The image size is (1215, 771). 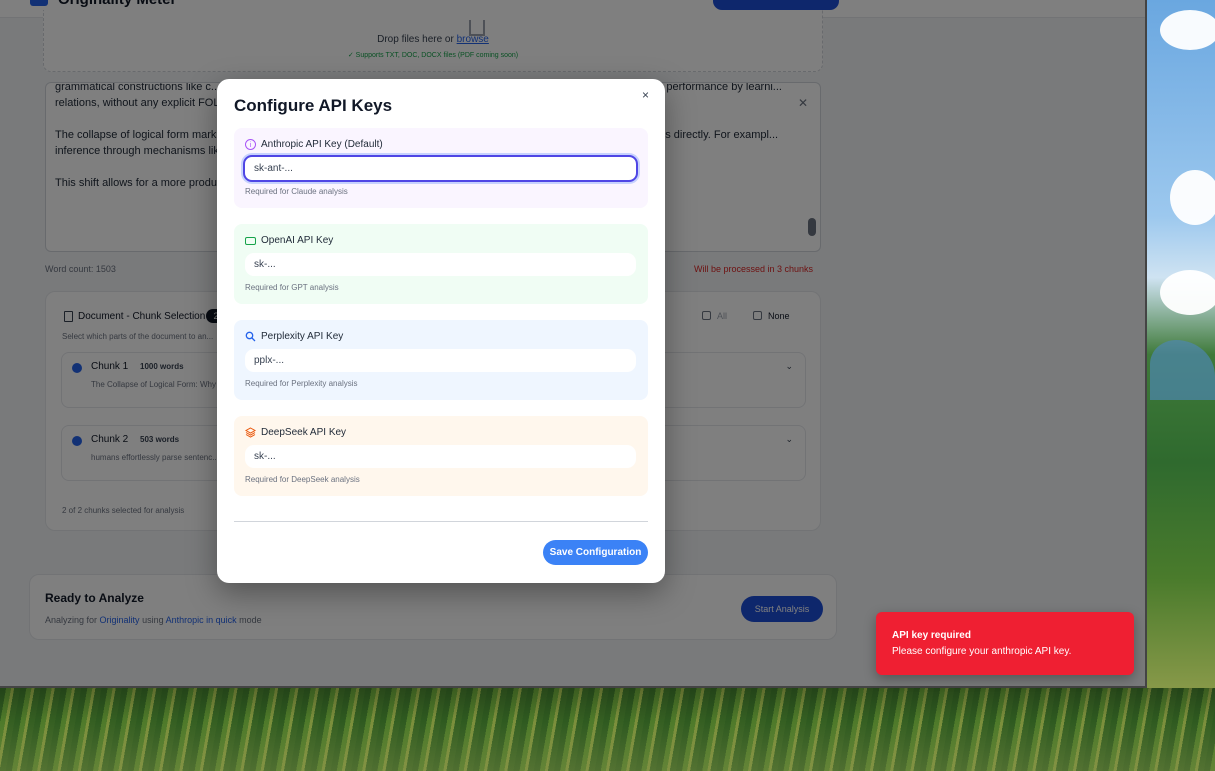 What do you see at coordinates (595, 552) in the screenshot?
I see `save-configuration-button: Save Configuration` at bounding box center [595, 552].